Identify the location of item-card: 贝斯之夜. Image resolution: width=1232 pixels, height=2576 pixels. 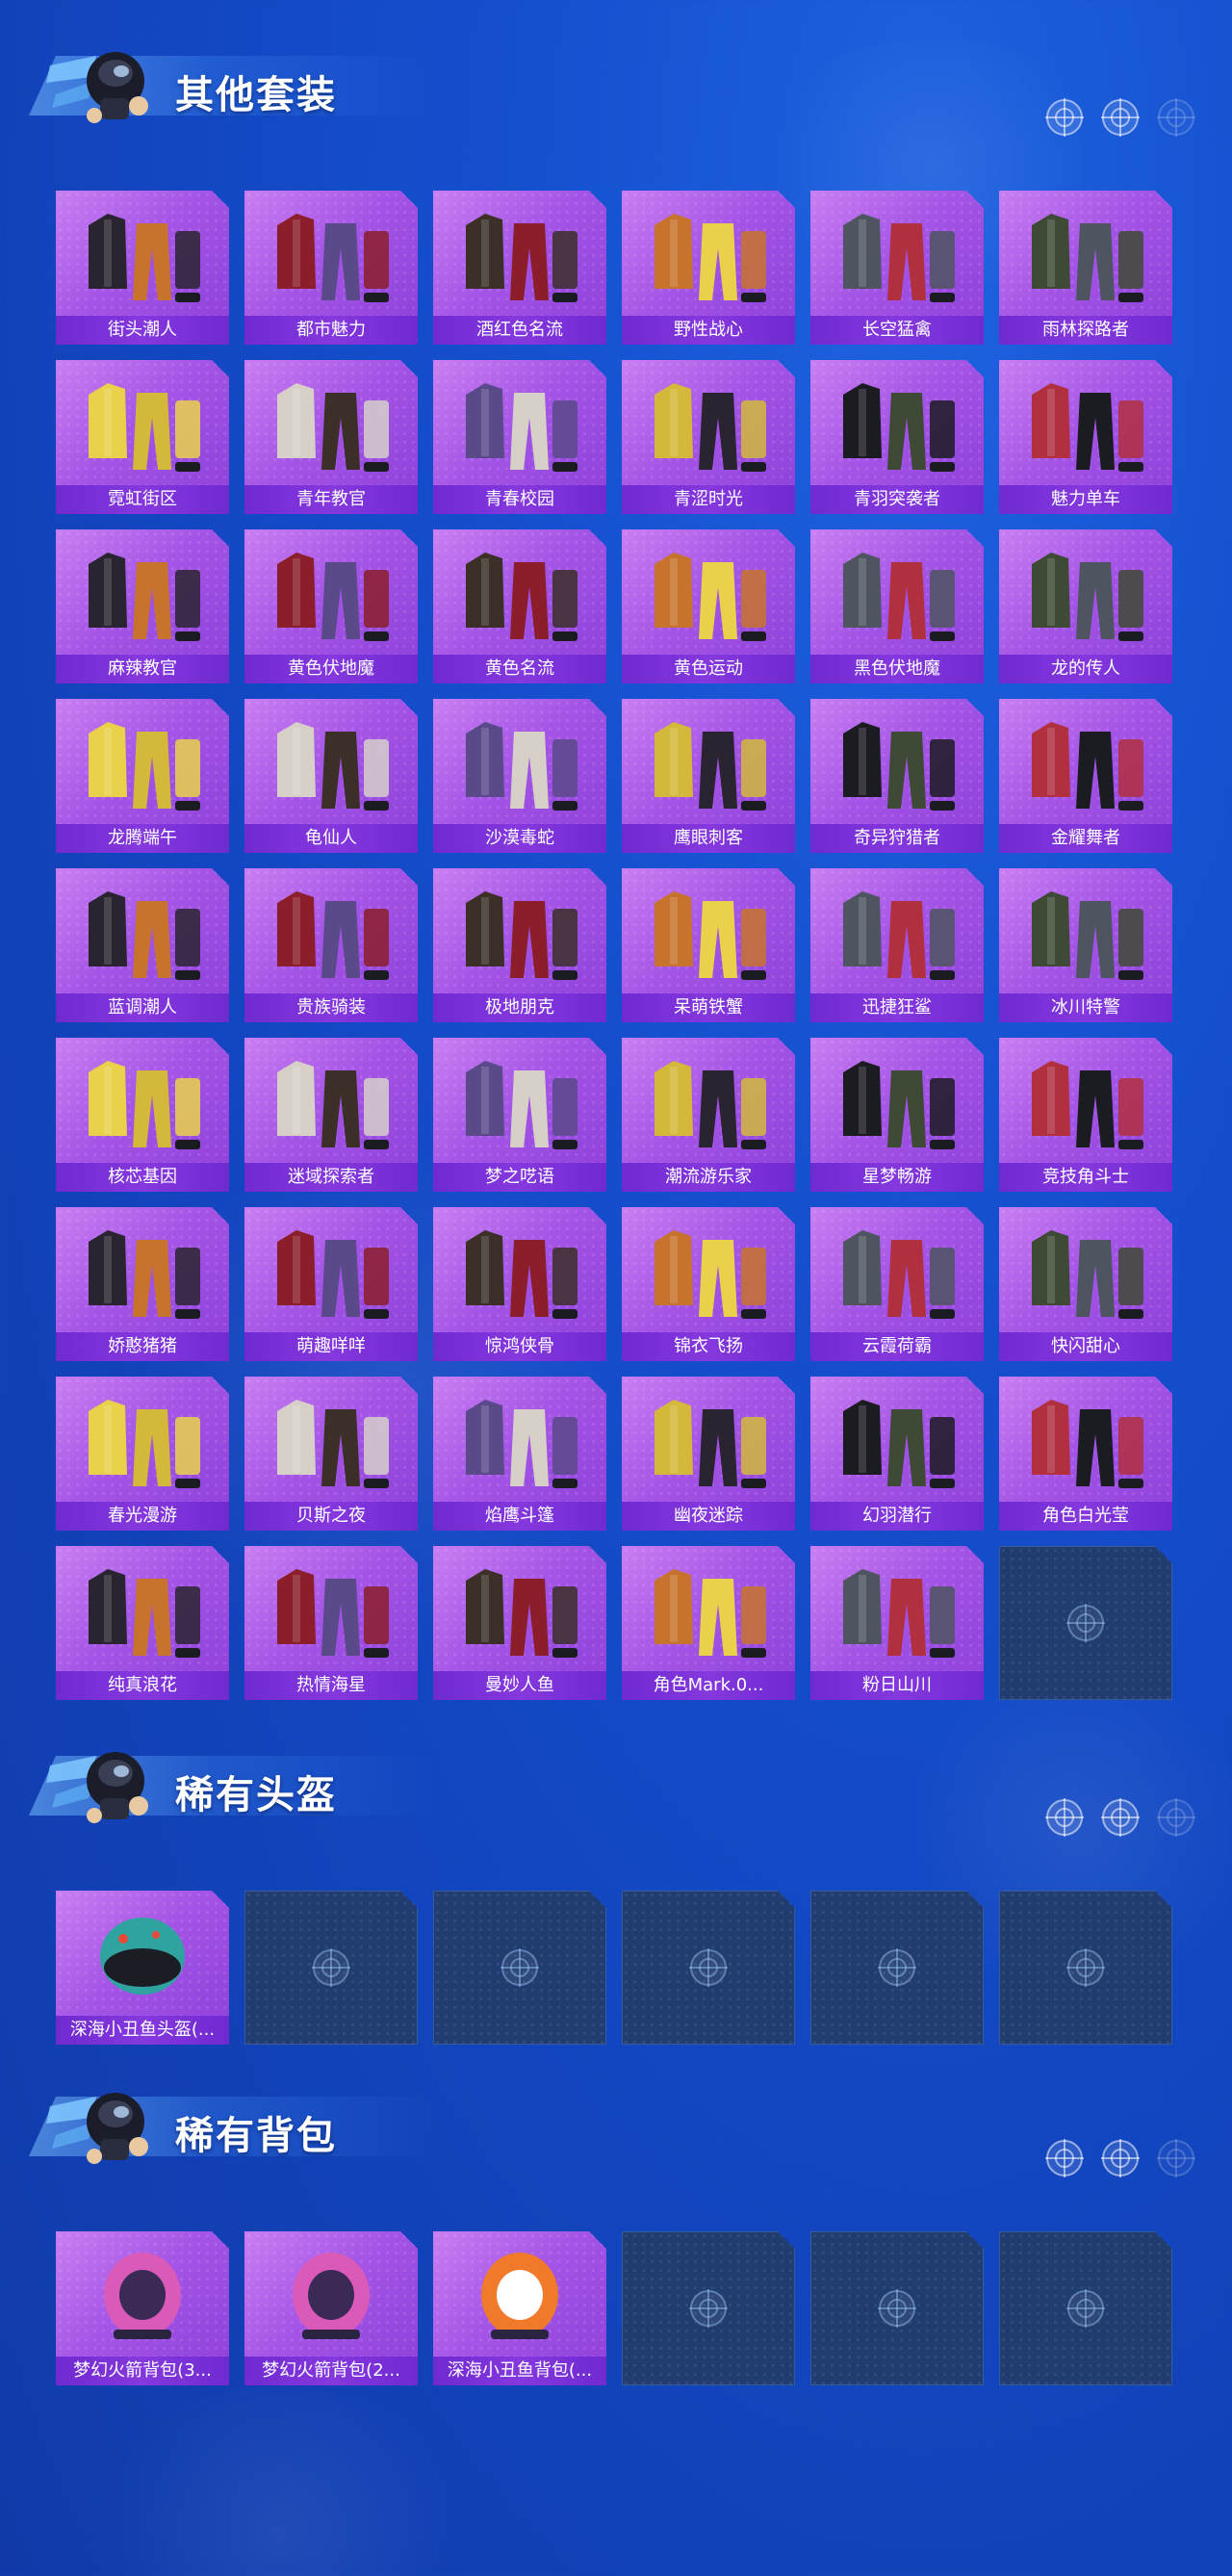
(331, 1454).